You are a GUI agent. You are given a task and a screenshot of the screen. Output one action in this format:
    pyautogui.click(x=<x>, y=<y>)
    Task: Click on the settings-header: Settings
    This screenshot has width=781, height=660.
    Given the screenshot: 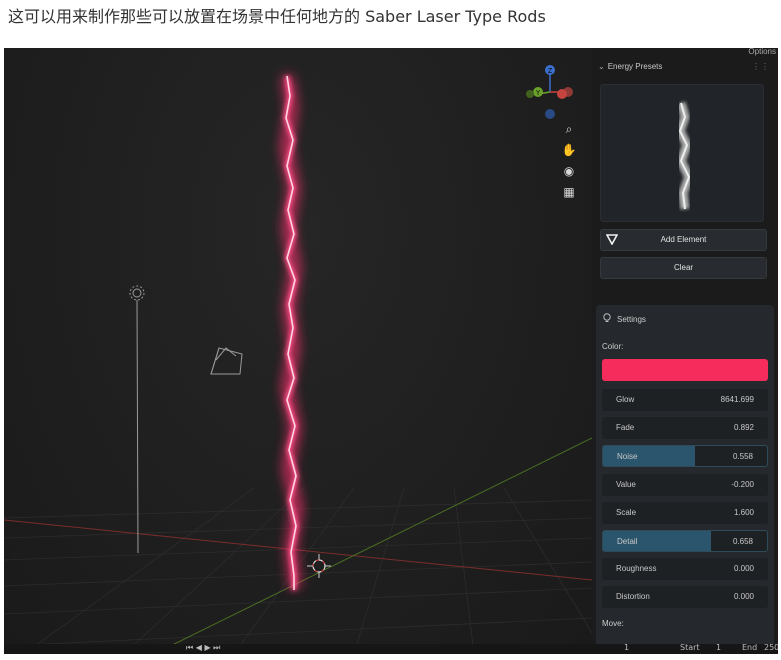 What is the action you would take?
    pyautogui.click(x=624, y=319)
    